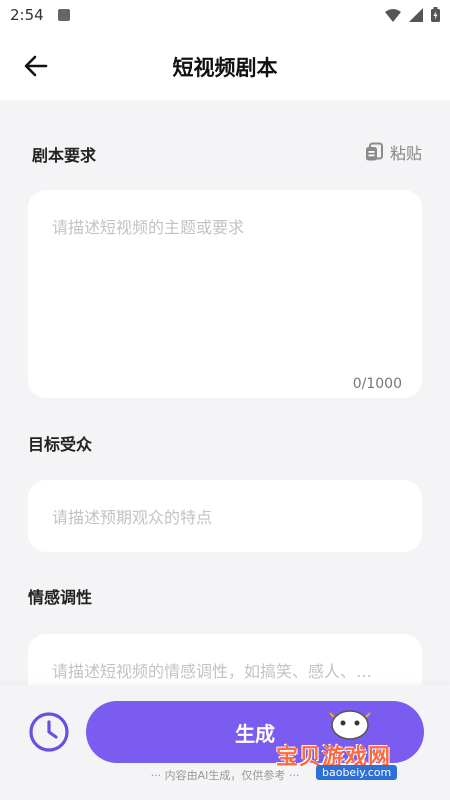 The height and width of the screenshot is (800, 450). I want to click on script-requirements-label: 剧本要求, so click(64, 155).